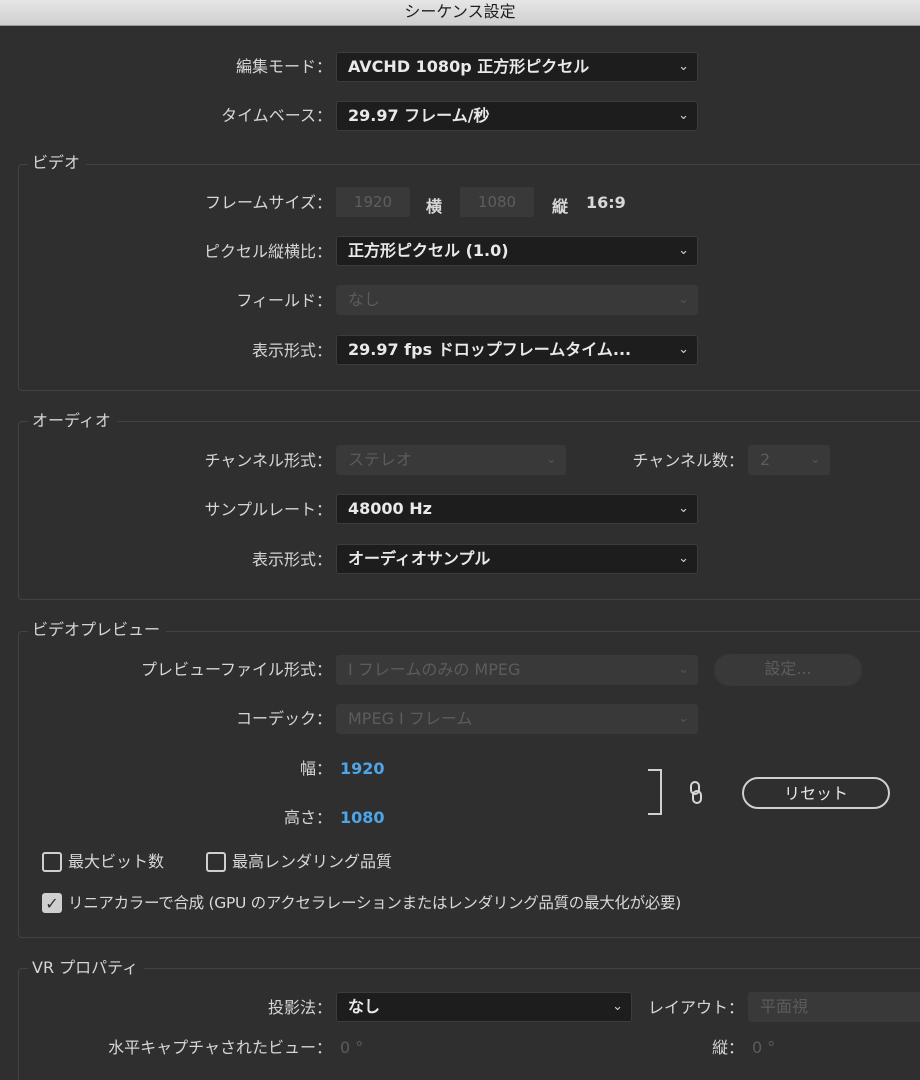 The height and width of the screenshot is (1080, 920). Describe the element at coordinates (283, 66) in the screenshot. I see `edit-mode-label: 編集モード：` at that location.